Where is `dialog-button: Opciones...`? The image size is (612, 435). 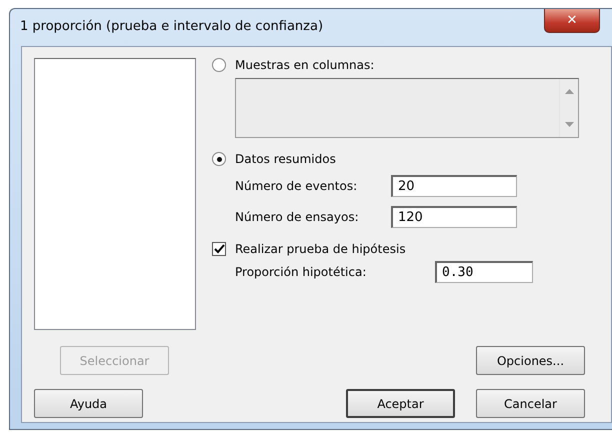 dialog-button: Opciones... is located at coordinates (530, 360).